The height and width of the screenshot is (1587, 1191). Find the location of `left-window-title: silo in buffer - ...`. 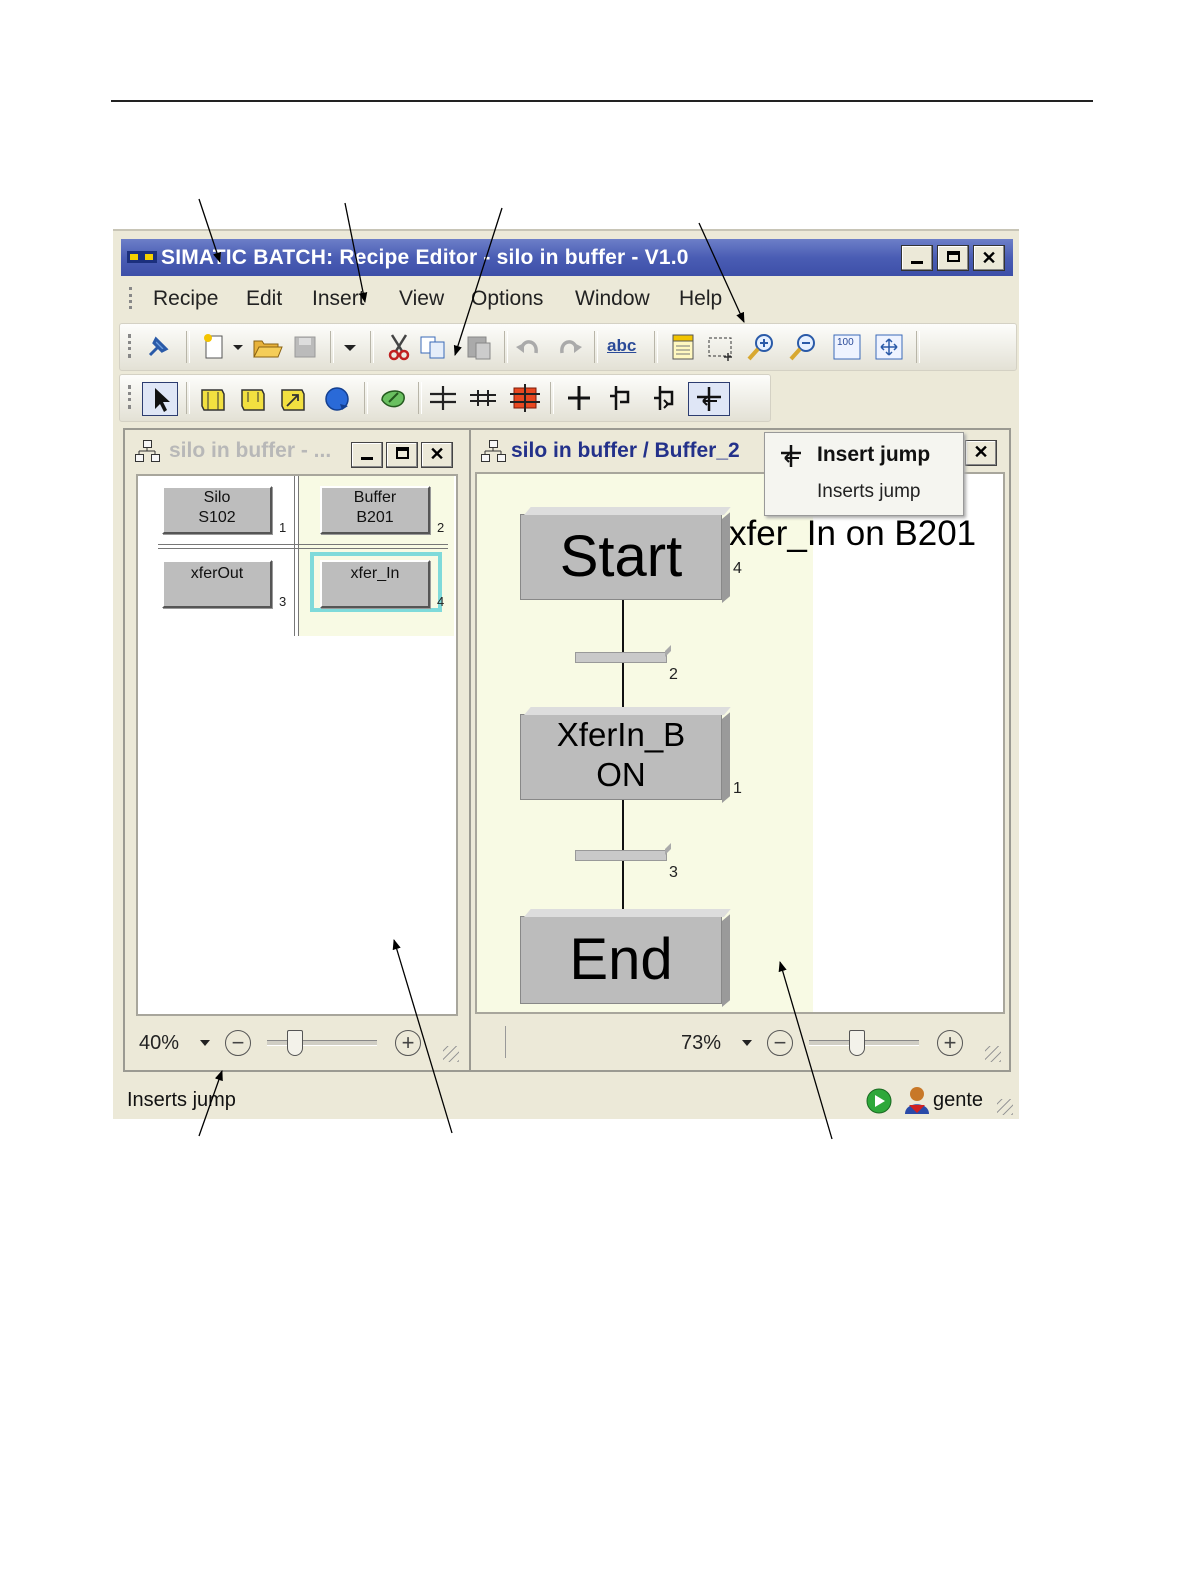

left-window-title: silo in buffer - ... is located at coordinates (250, 450).